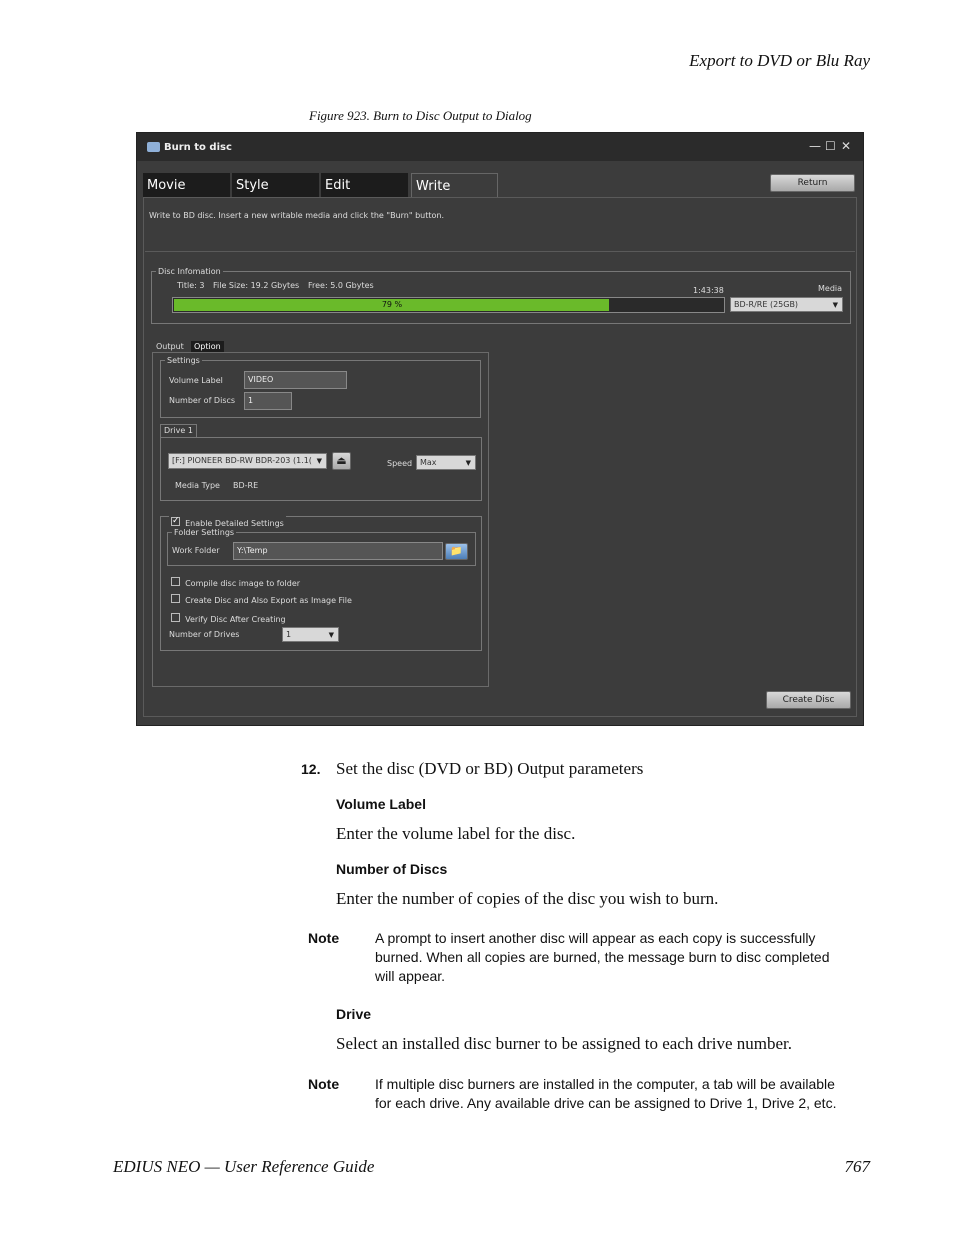 This screenshot has height=1235, width=954. I want to click on volume-label-text: Enter the volume label for the disc., so click(456, 833).